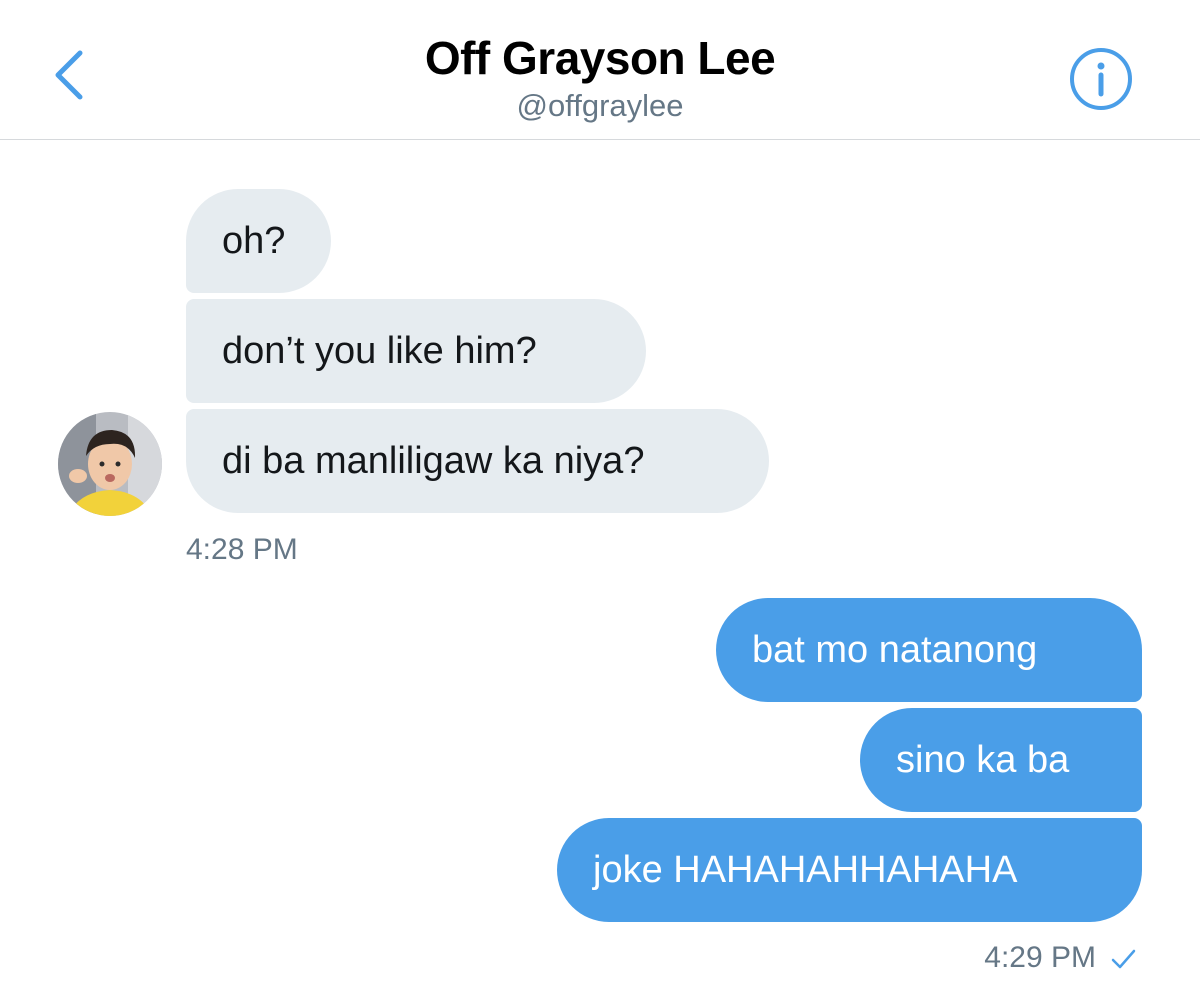  I want to click on incoming-message: oh?, so click(258, 241).